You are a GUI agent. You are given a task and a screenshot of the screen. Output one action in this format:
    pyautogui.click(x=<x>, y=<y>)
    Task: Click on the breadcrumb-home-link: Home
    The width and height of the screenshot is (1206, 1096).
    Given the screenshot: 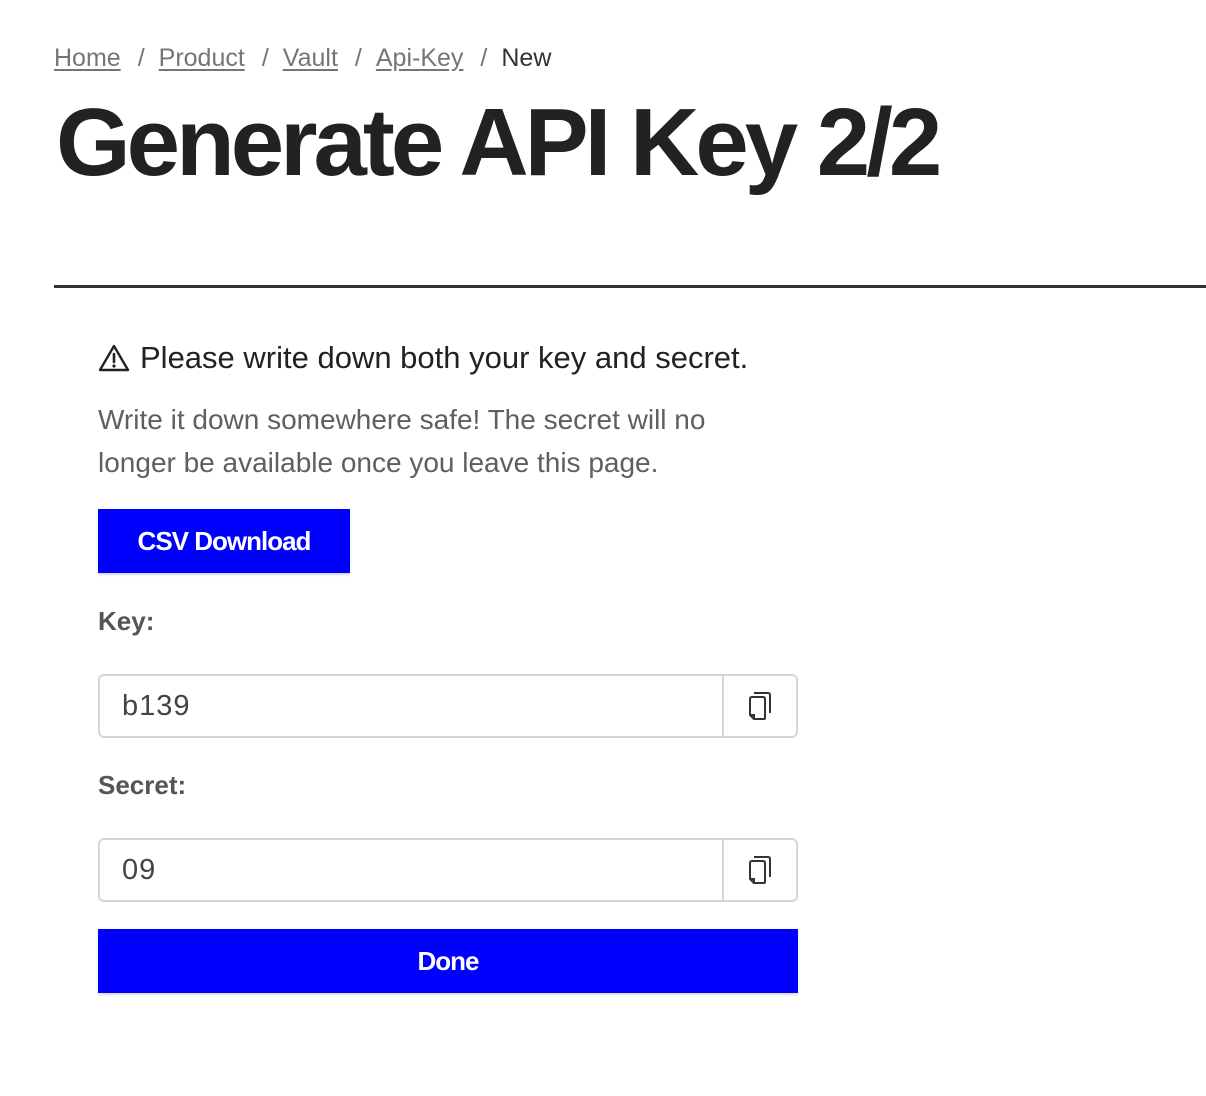 What is the action you would take?
    pyautogui.click(x=87, y=58)
    